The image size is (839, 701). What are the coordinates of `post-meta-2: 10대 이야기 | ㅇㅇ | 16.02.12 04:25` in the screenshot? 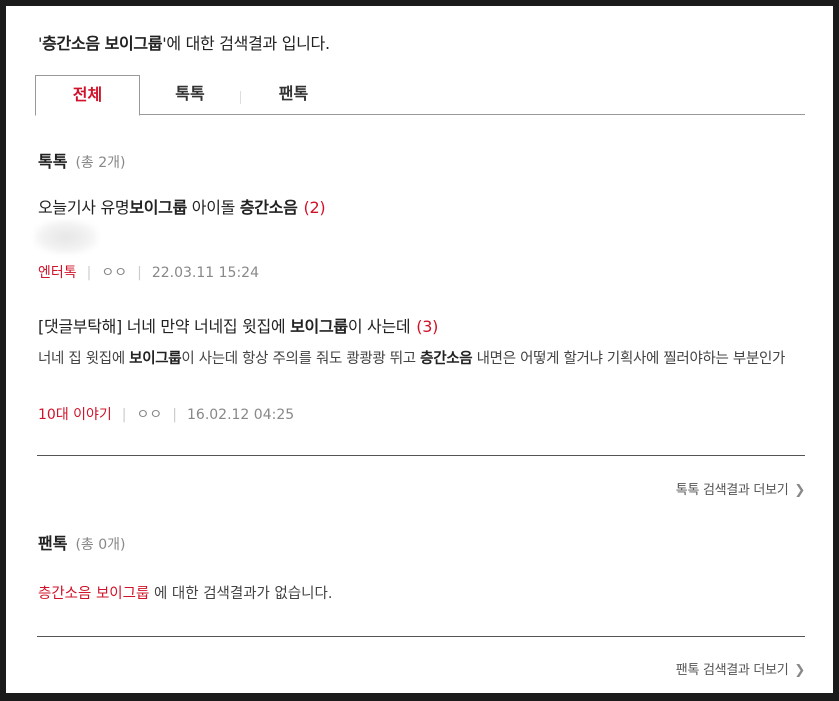 It's located at (166, 414).